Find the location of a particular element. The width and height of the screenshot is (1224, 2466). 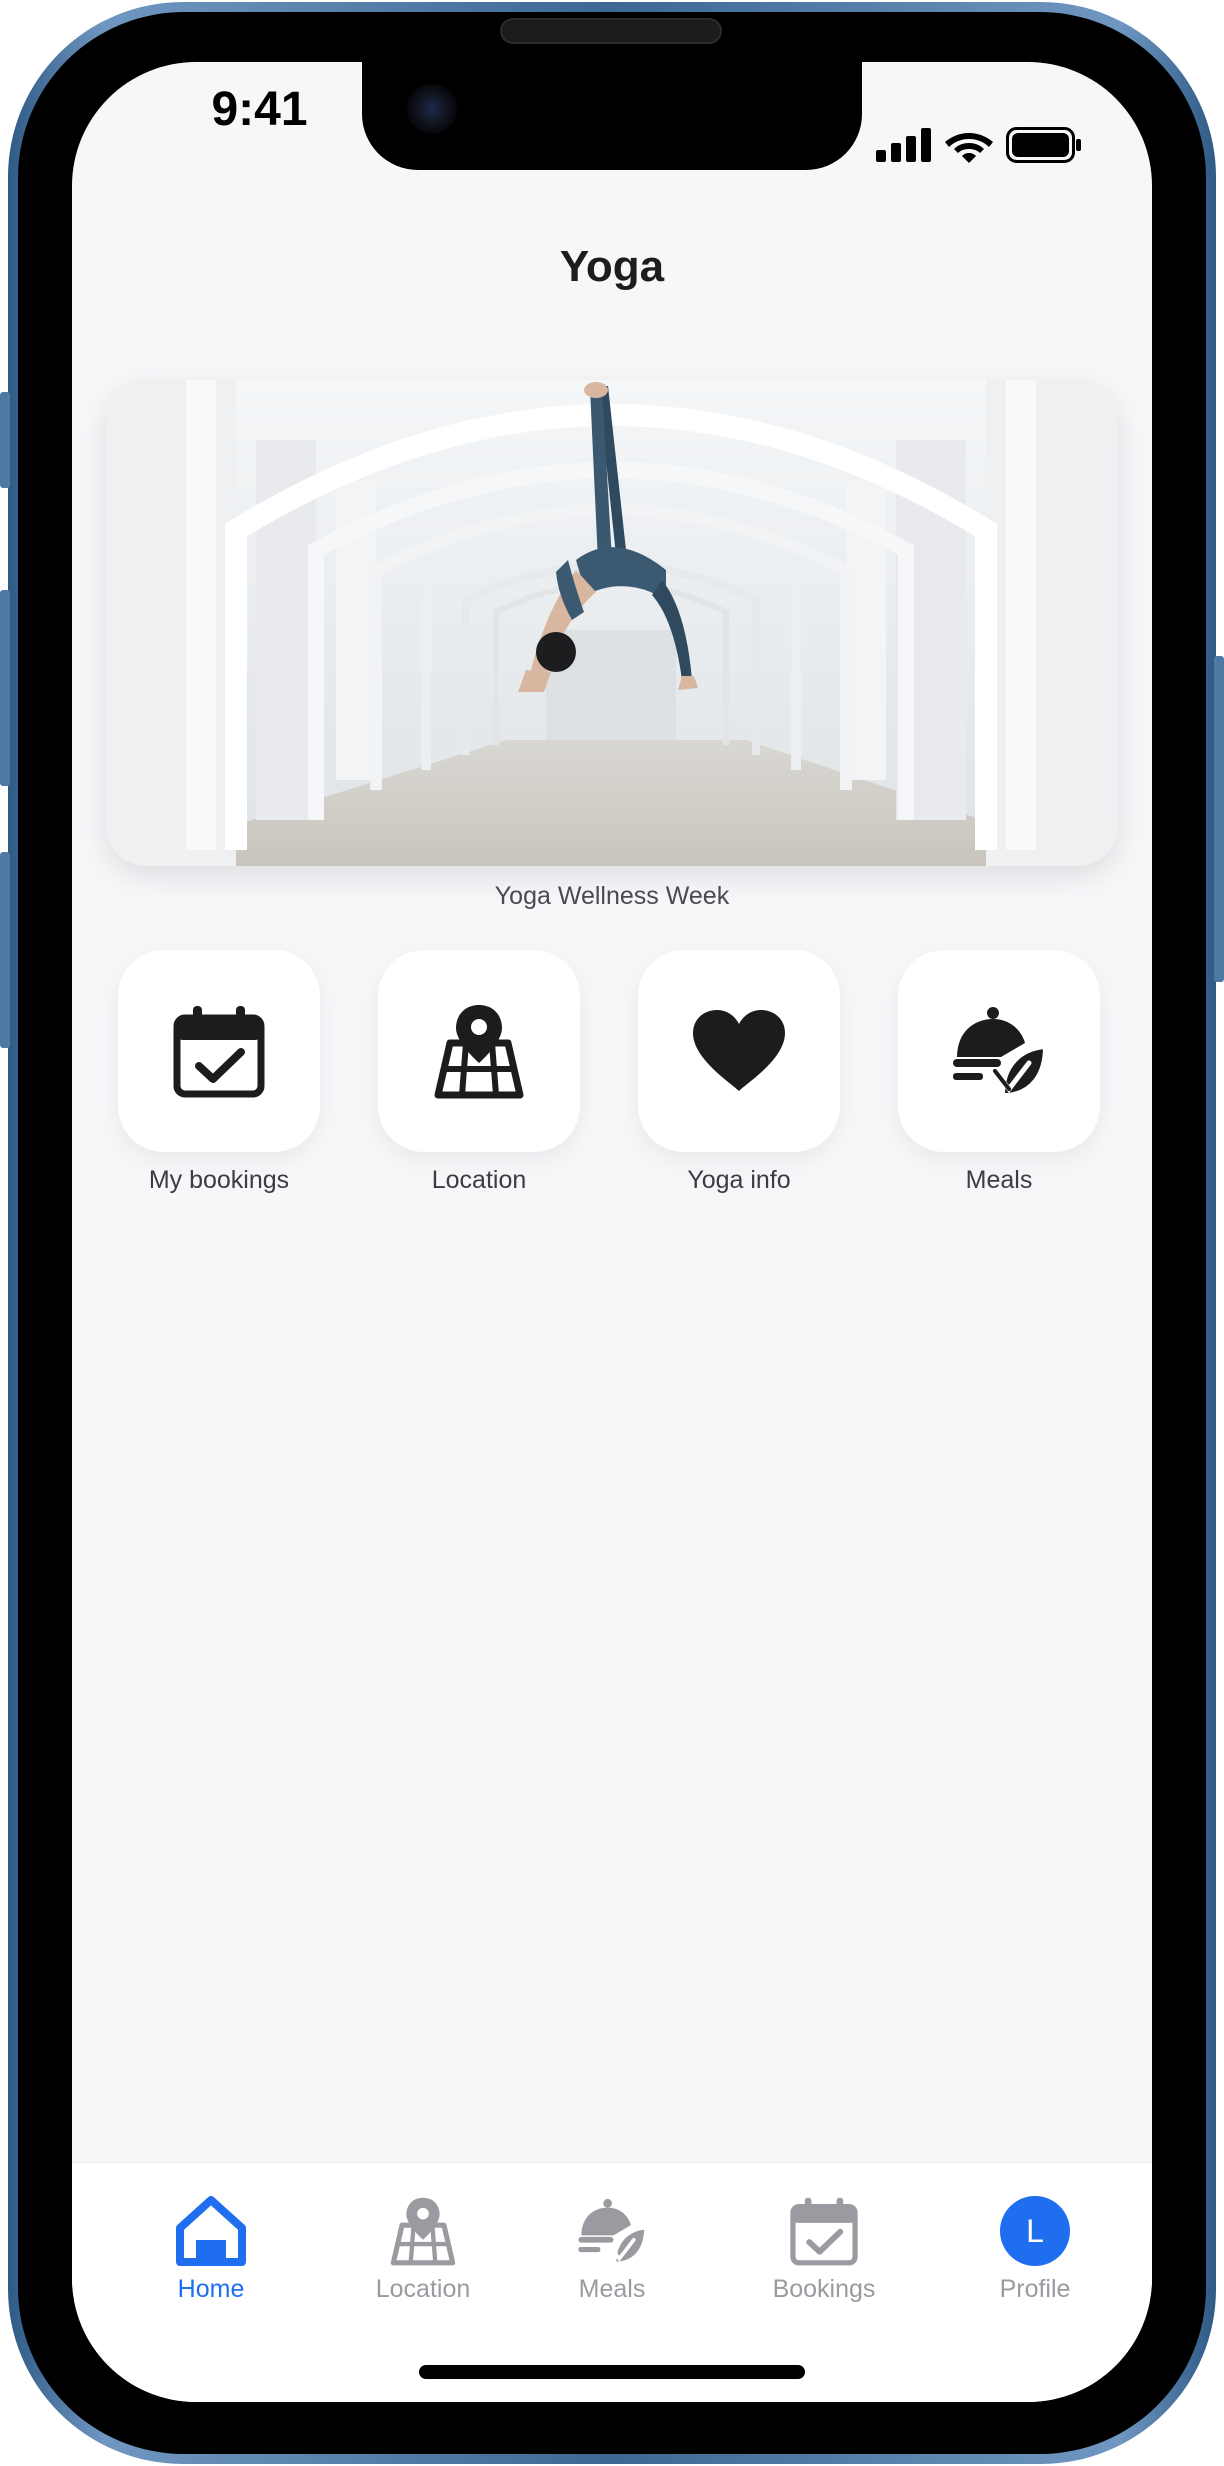

tab-profile: L Profile is located at coordinates (1035, 2247).